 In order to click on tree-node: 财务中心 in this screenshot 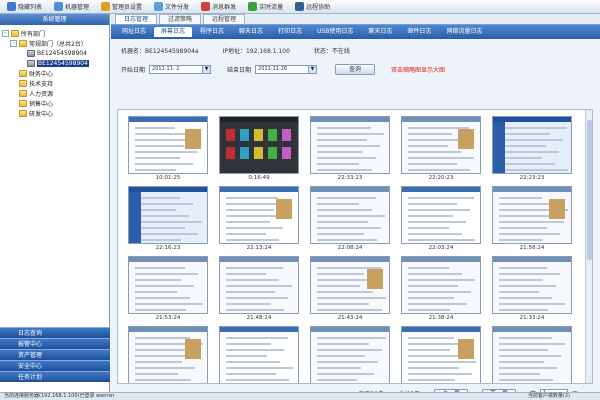, I will do `click(54, 73)`.